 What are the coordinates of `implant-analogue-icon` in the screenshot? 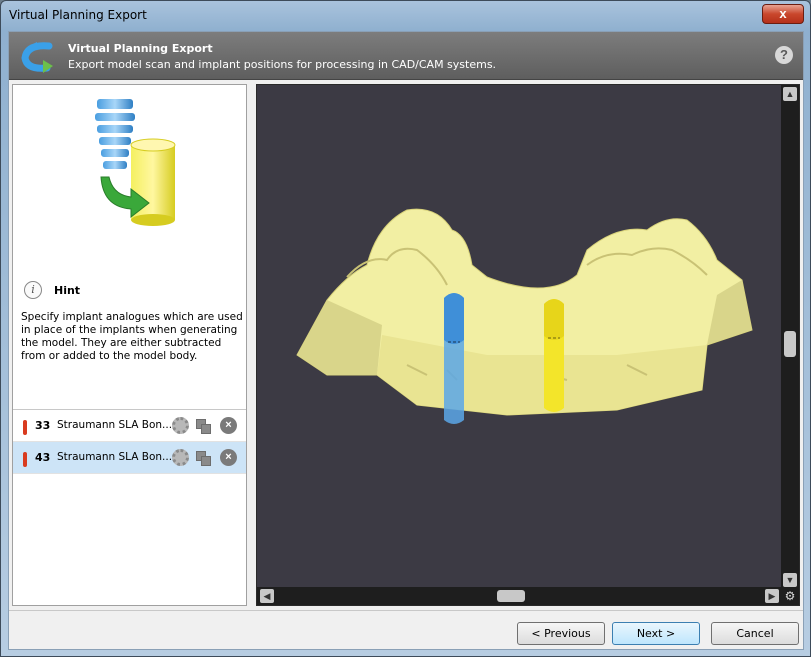 It's located at (135, 162).